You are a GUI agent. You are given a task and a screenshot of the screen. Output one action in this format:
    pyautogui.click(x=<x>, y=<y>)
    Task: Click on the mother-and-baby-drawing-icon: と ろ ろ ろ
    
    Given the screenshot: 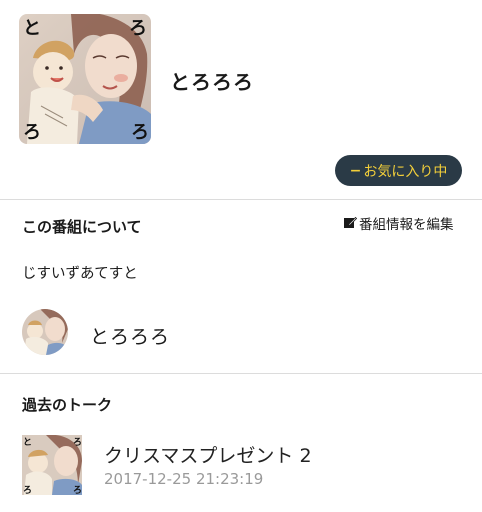 What is the action you would take?
    pyautogui.click(x=85, y=79)
    